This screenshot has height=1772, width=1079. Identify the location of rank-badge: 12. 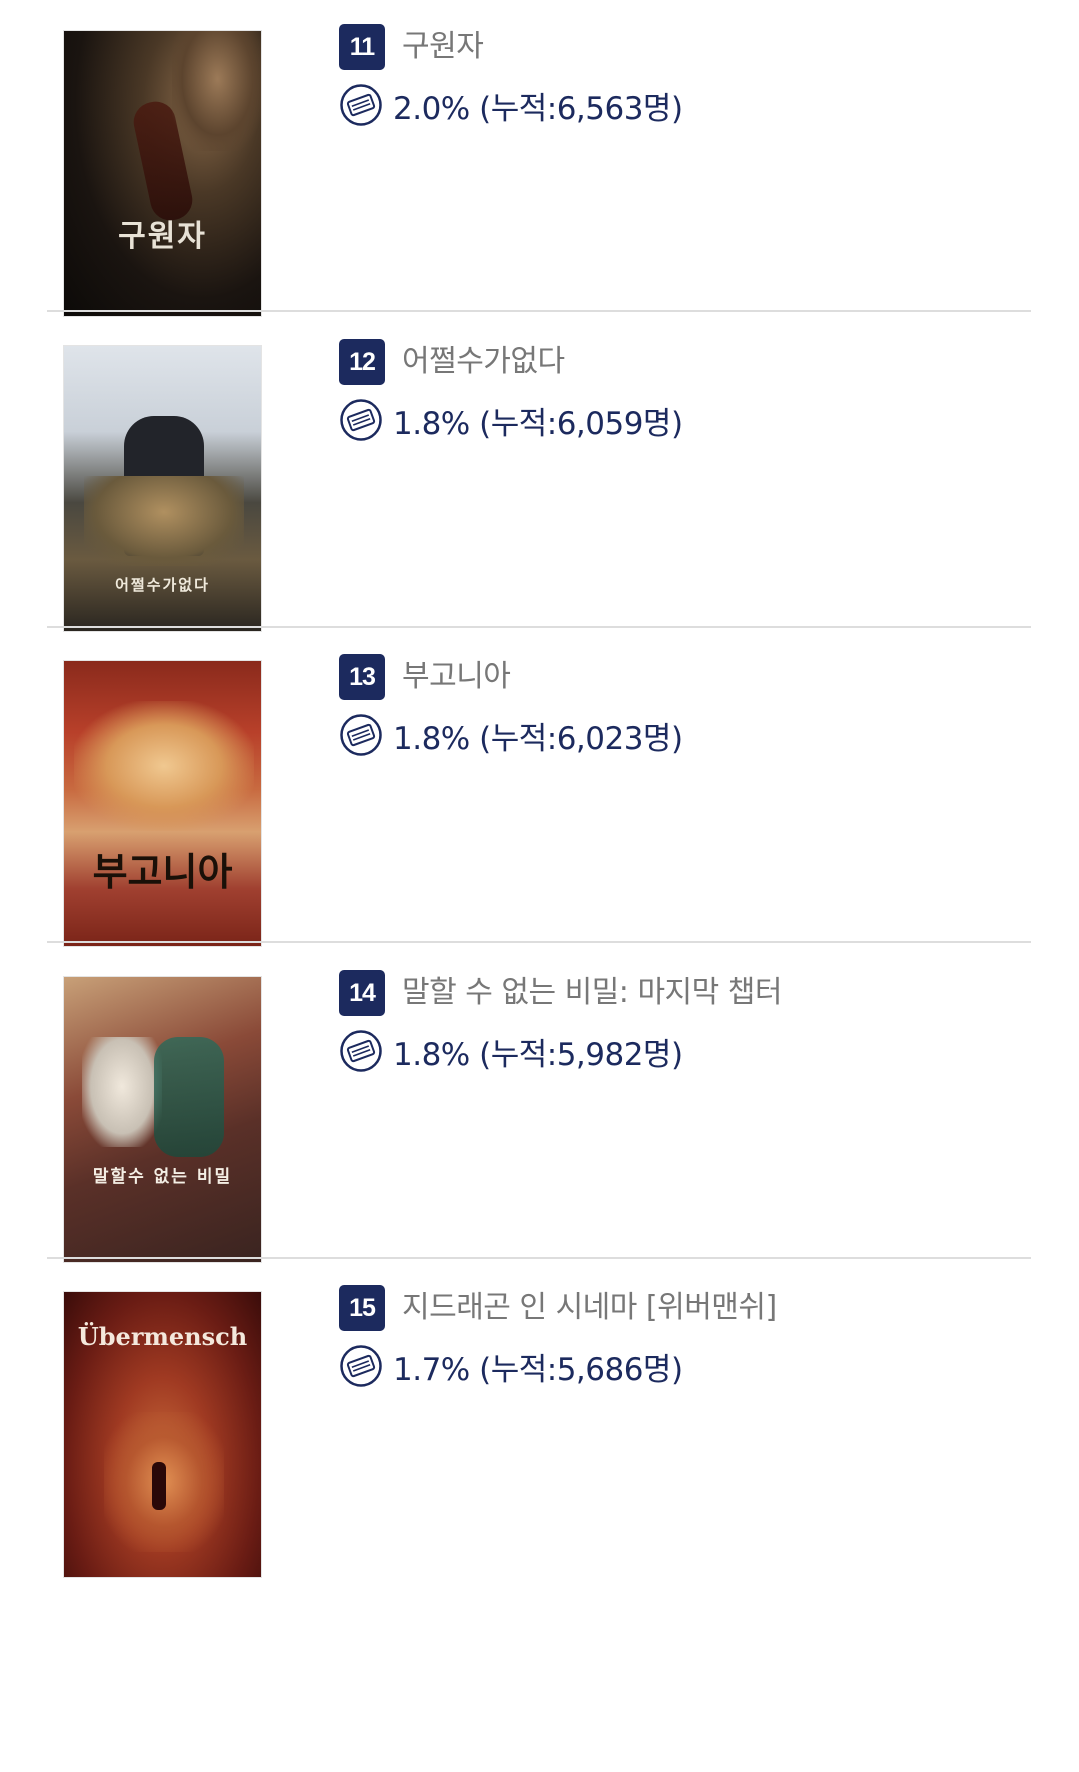
(362, 362).